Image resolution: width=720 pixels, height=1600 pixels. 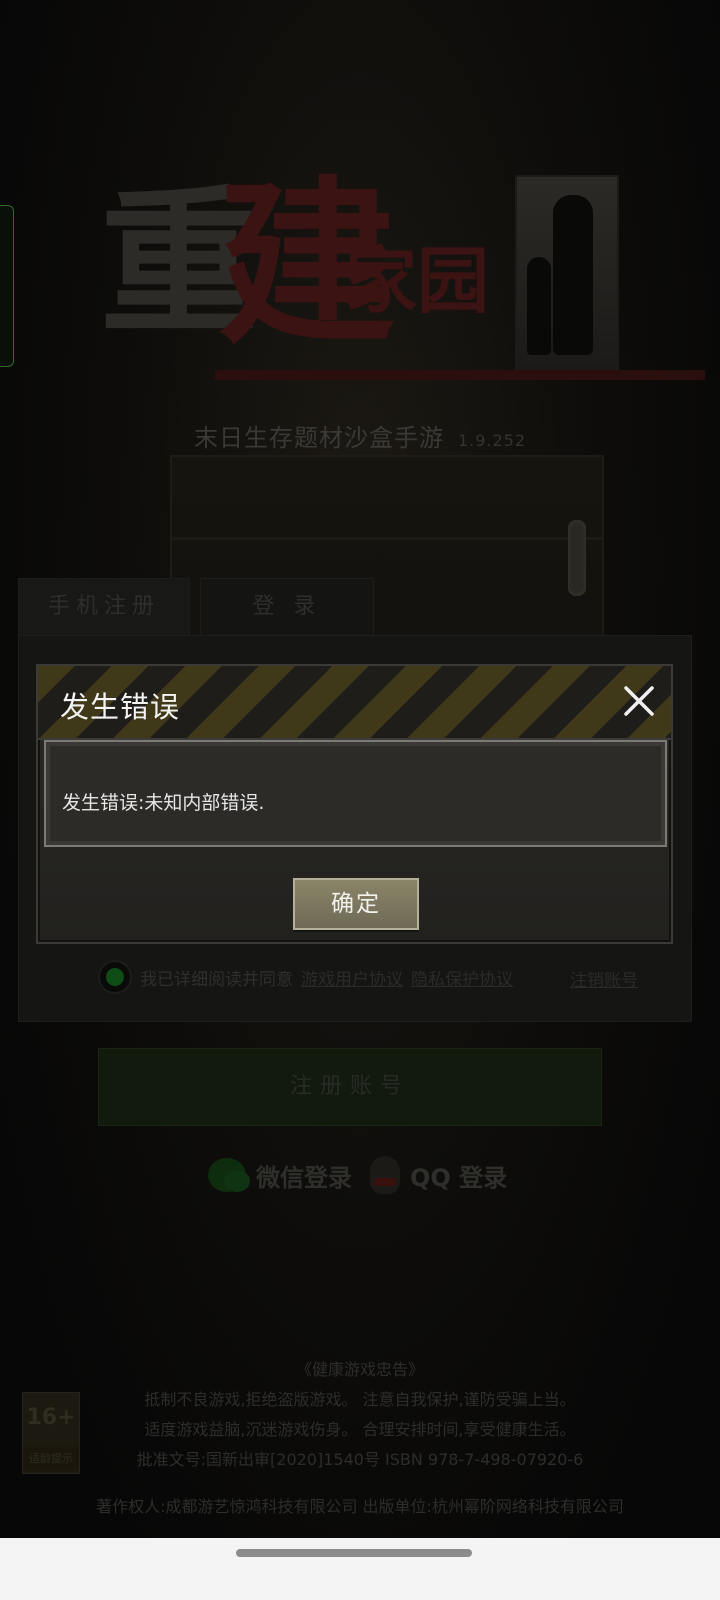 What do you see at coordinates (573, 275) in the screenshot?
I see `adult-silhouette` at bounding box center [573, 275].